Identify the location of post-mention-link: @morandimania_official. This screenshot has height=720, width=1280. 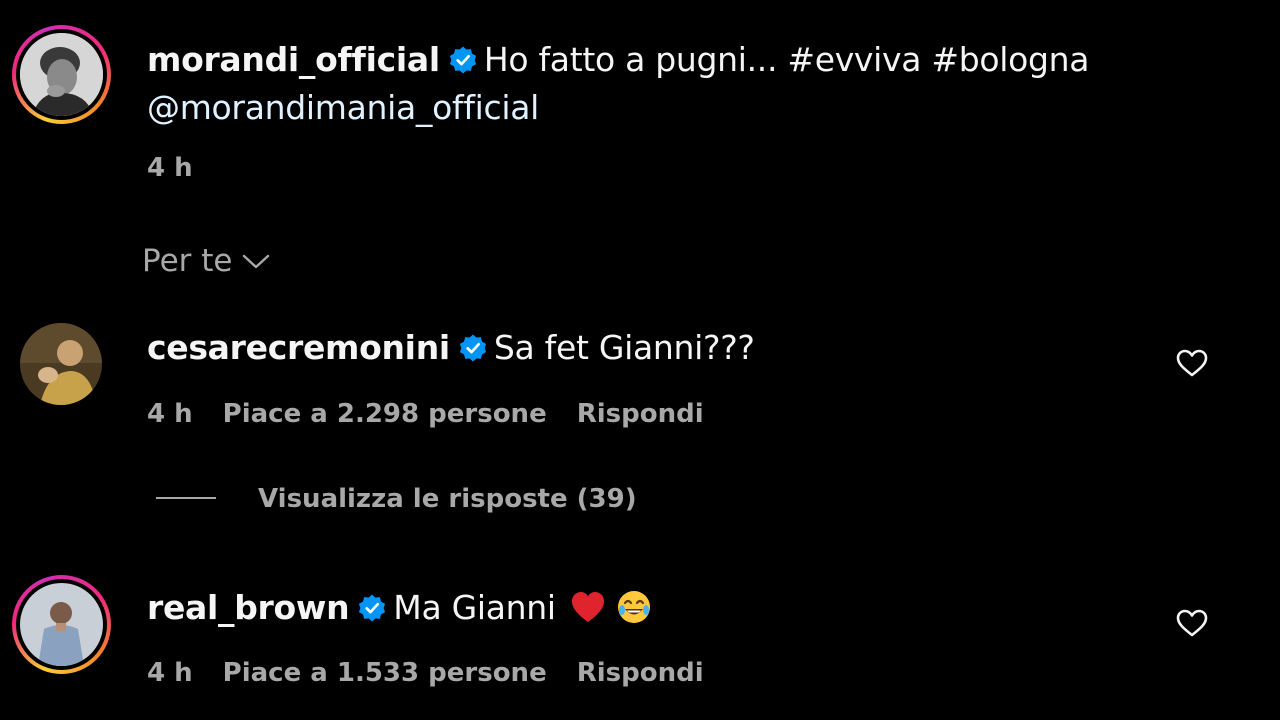
(343, 107).